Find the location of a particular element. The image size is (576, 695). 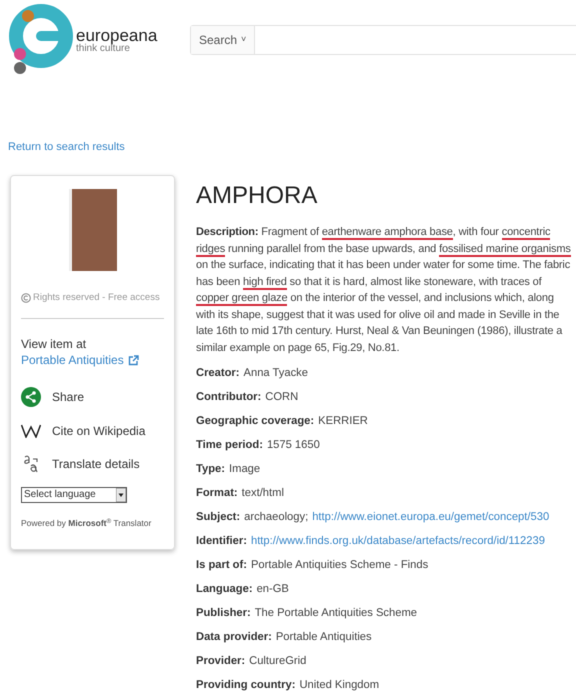

field-label: Is part of: is located at coordinates (221, 565).